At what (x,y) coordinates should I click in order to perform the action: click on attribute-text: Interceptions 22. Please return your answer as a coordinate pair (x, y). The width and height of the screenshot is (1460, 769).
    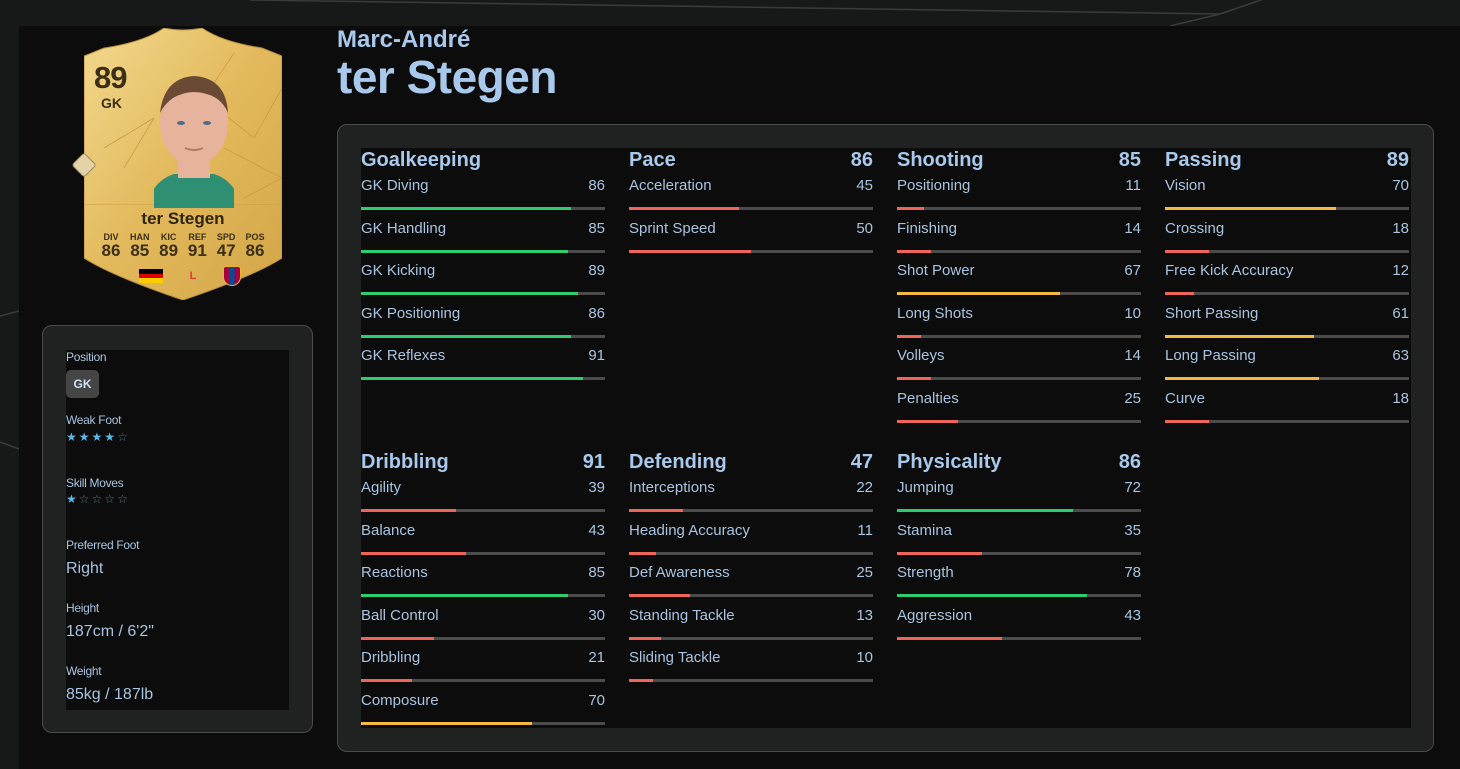
    Looking at the image, I should click on (751, 485).